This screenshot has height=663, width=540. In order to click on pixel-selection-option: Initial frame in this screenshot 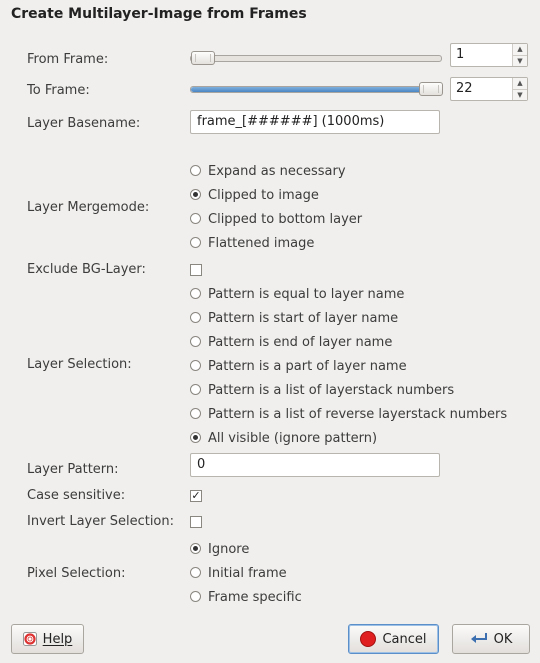, I will do `click(238, 573)`.